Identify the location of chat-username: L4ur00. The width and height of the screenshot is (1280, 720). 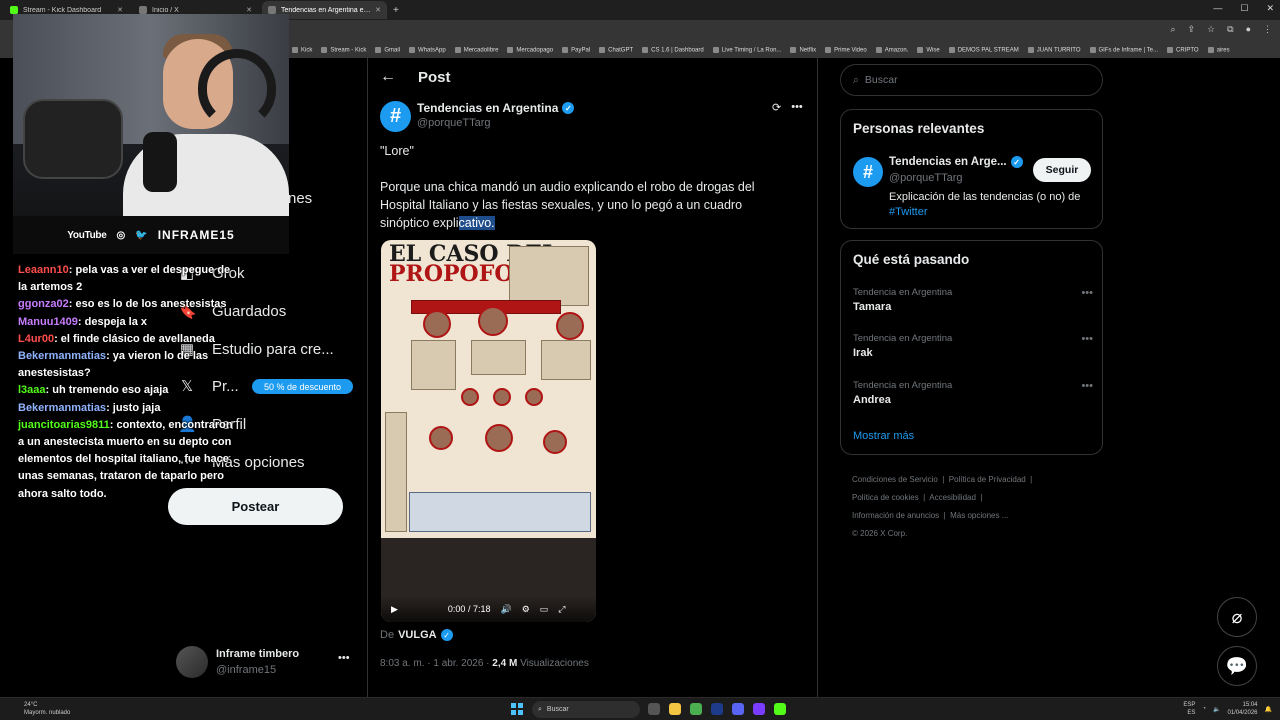
(36, 339).